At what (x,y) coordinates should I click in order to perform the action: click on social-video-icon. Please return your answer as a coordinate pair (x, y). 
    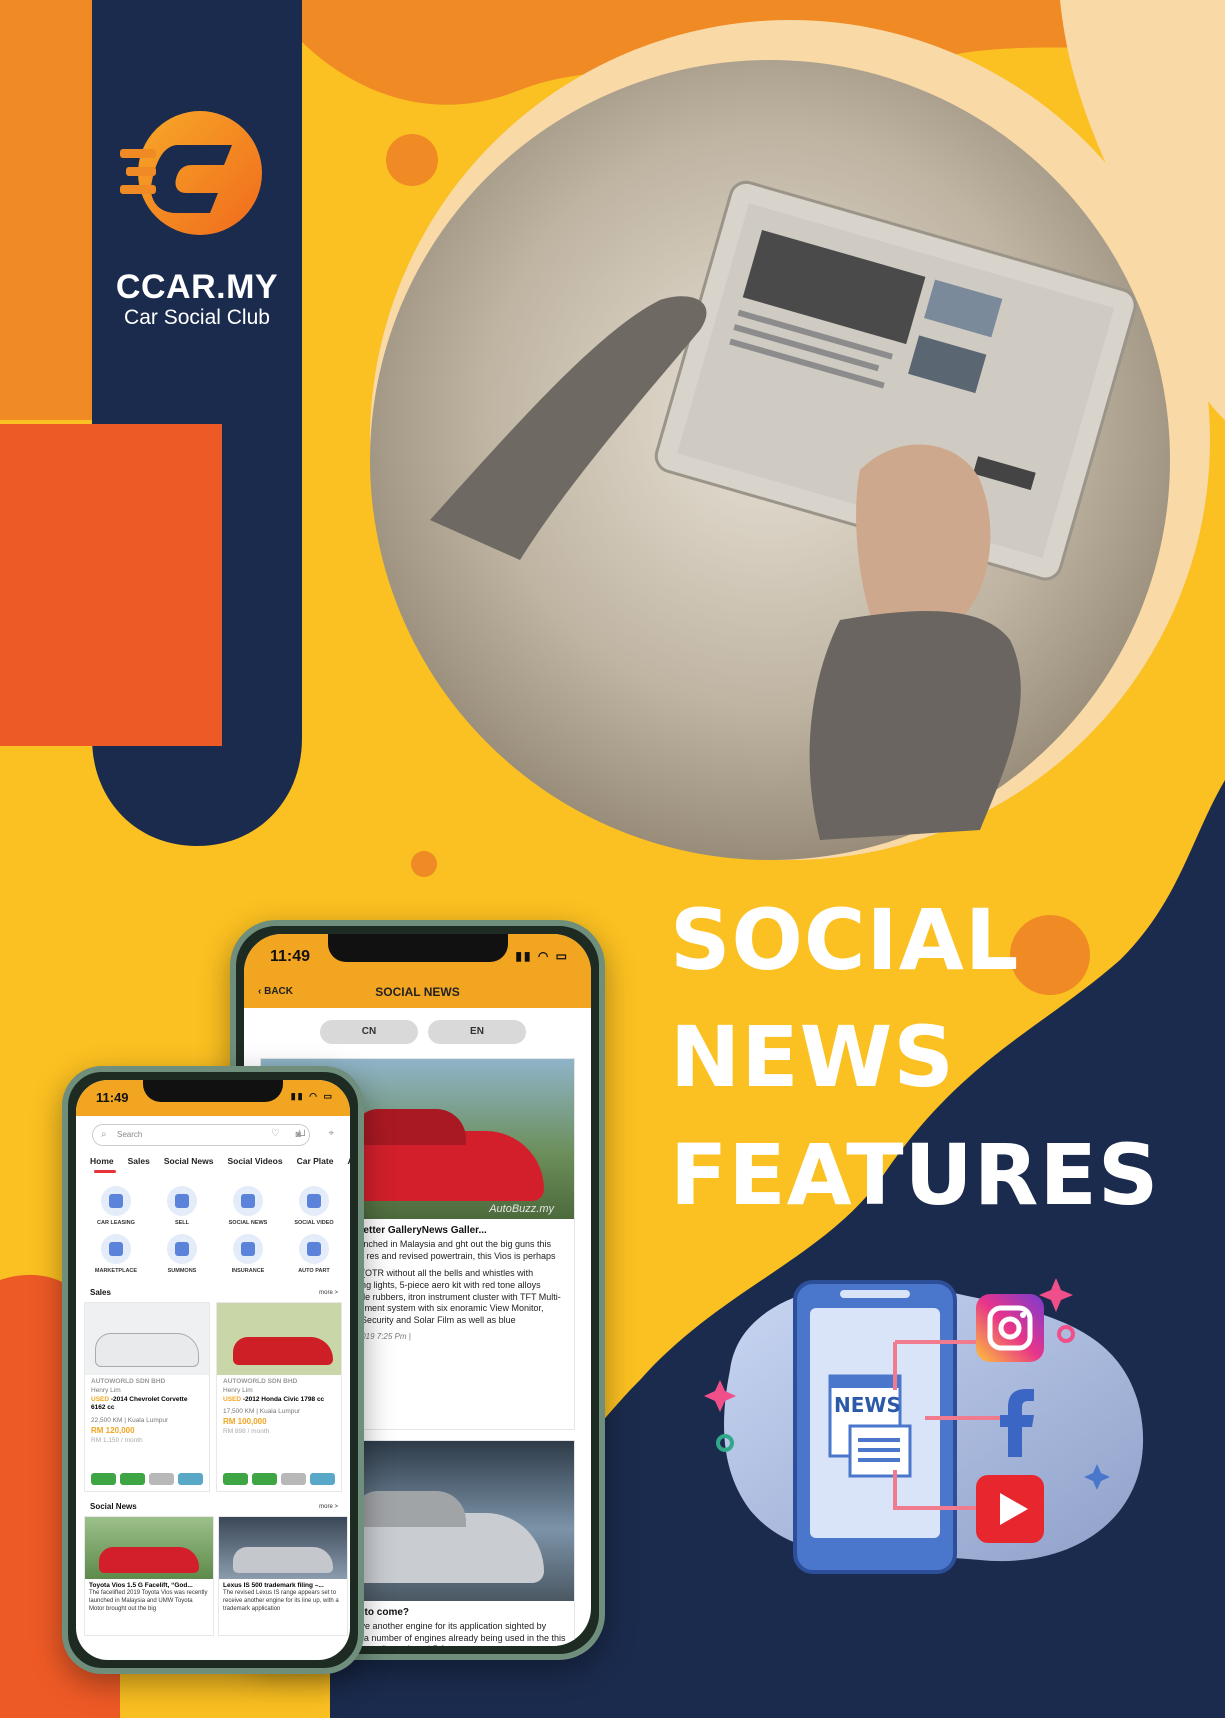
    Looking at the image, I should click on (314, 1201).